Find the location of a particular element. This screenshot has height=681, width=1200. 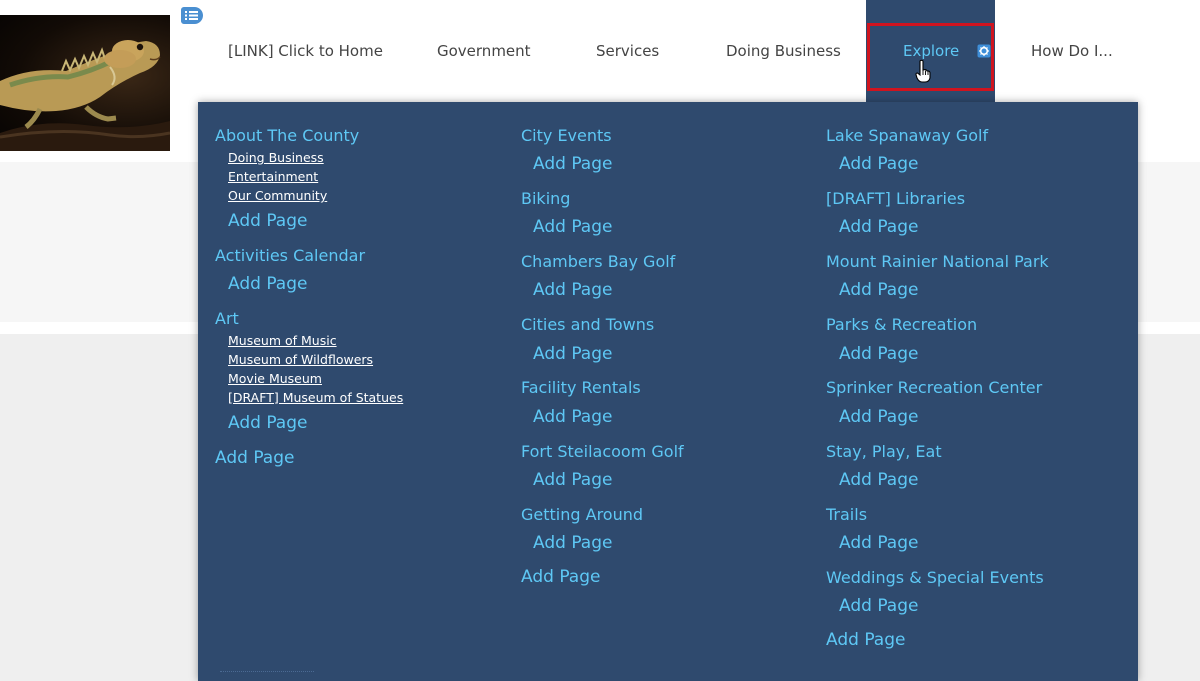

menu-subitem-our-community: Our Community is located at coordinates (277, 195).